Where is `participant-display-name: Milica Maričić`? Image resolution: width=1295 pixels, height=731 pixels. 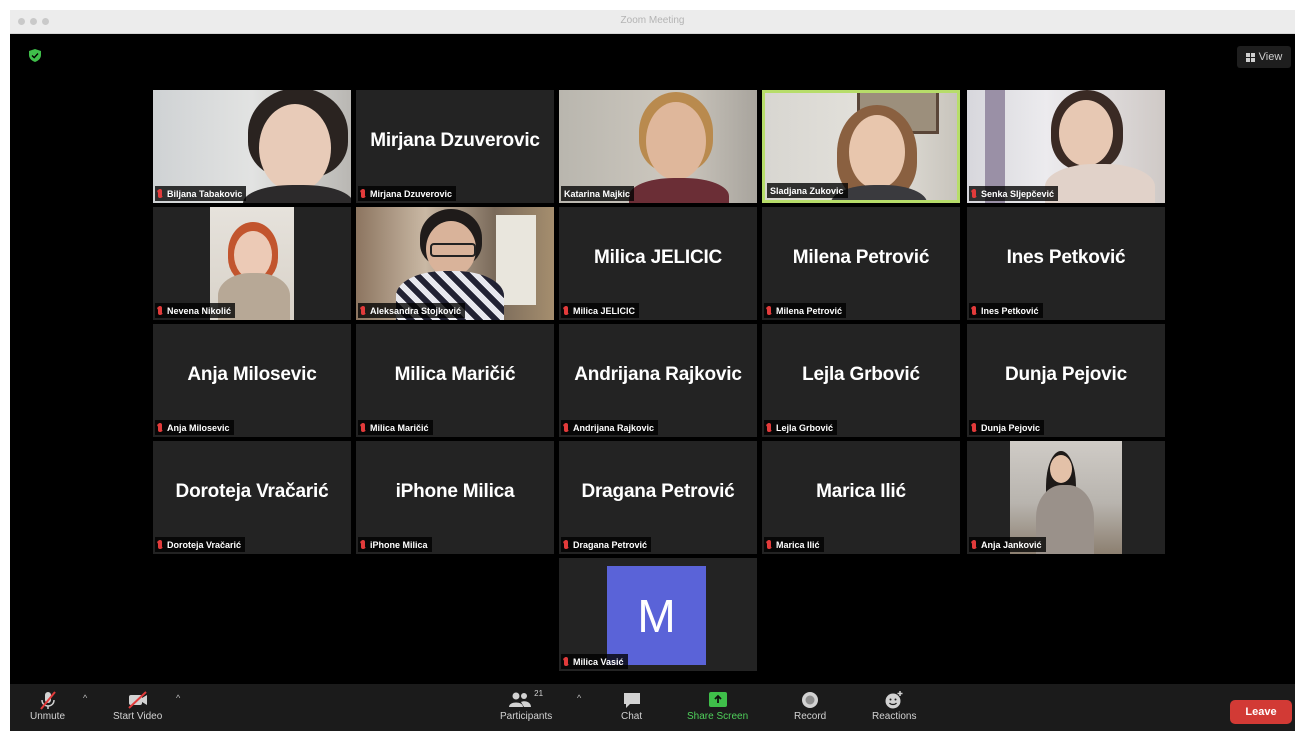 participant-display-name: Milica Maričić is located at coordinates (455, 374).